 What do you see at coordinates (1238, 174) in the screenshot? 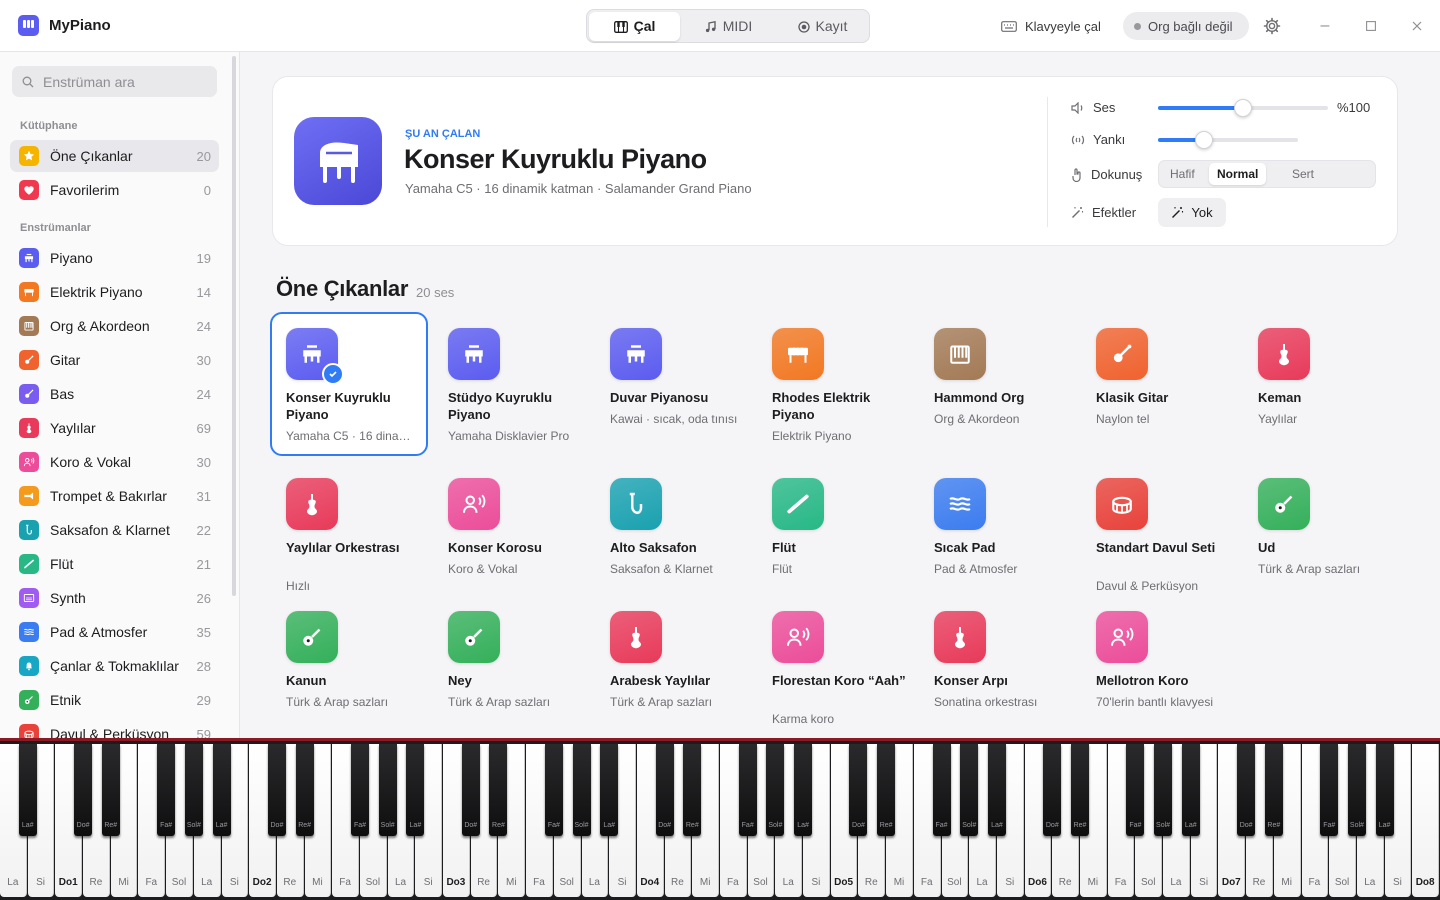
I see `touch-option-normal: Normal` at bounding box center [1238, 174].